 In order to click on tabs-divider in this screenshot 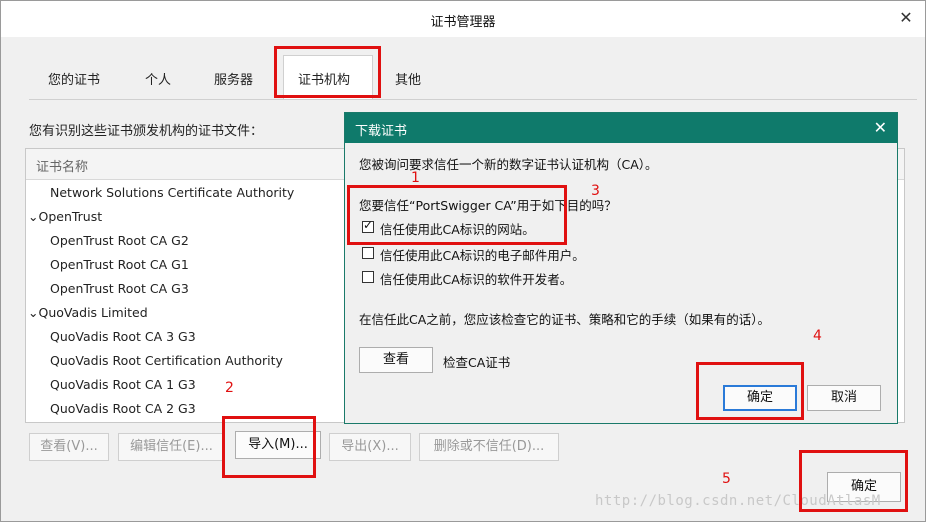, I will do `click(473, 99)`.